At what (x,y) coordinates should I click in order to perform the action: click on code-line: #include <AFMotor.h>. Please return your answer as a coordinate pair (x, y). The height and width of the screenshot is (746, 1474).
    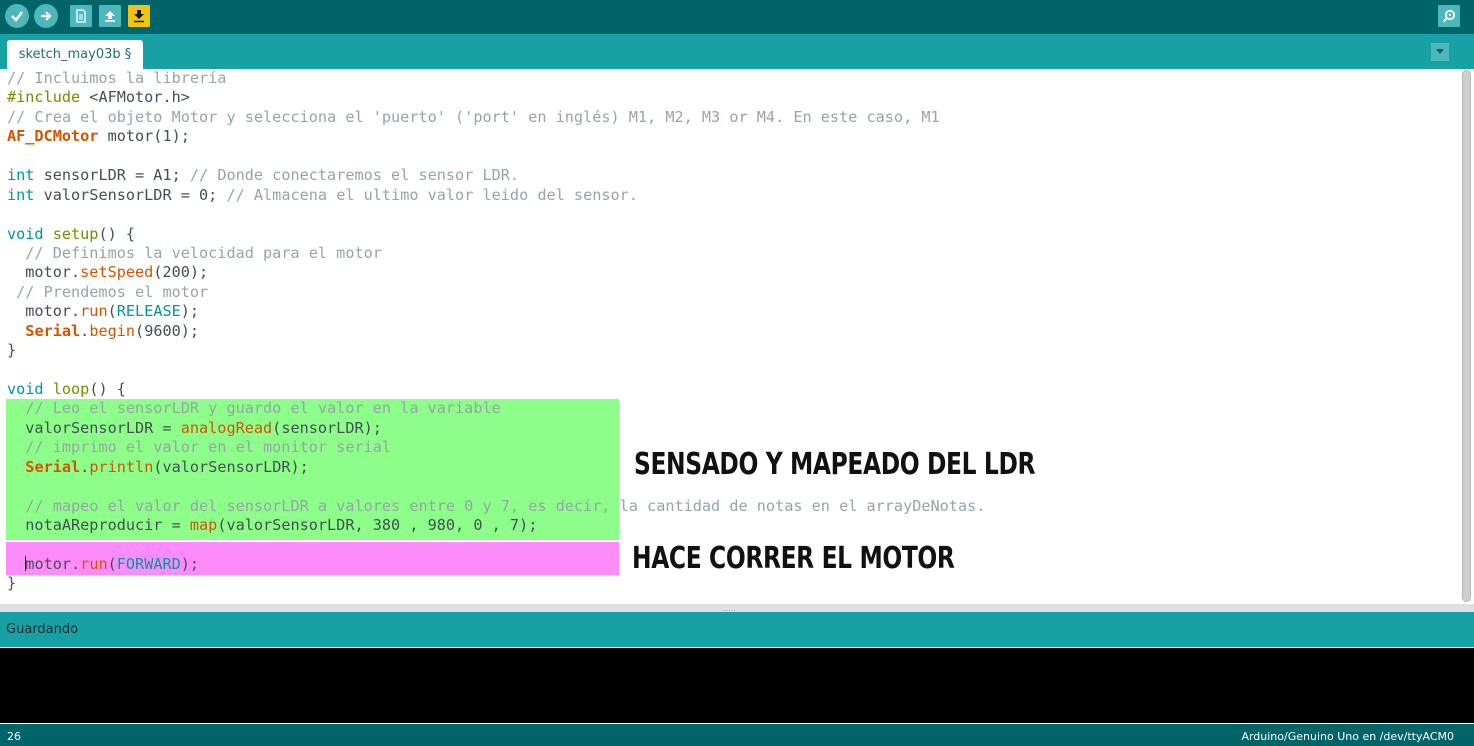
    Looking at the image, I should click on (98, 97).